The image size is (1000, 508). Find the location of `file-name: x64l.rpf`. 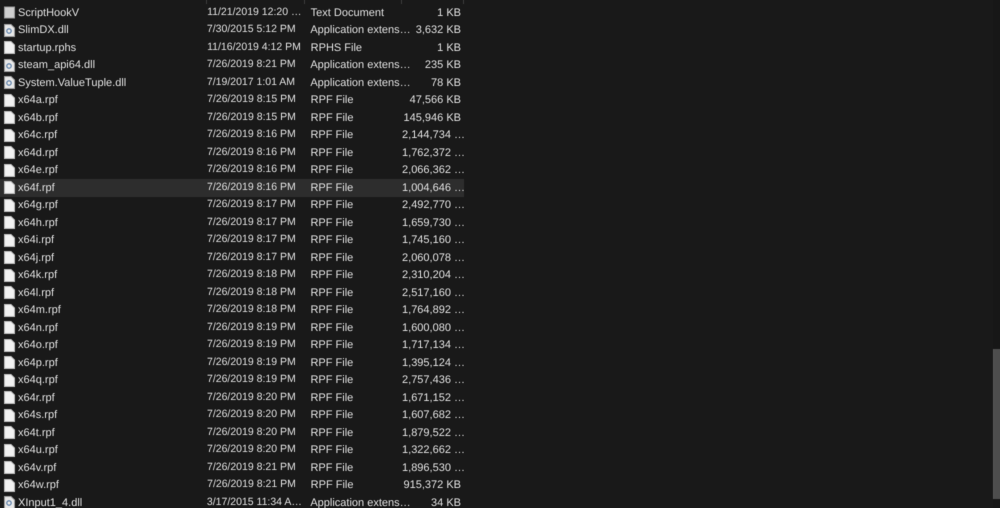

file-name: x64l.rpf is located at coordinates (36, 293).